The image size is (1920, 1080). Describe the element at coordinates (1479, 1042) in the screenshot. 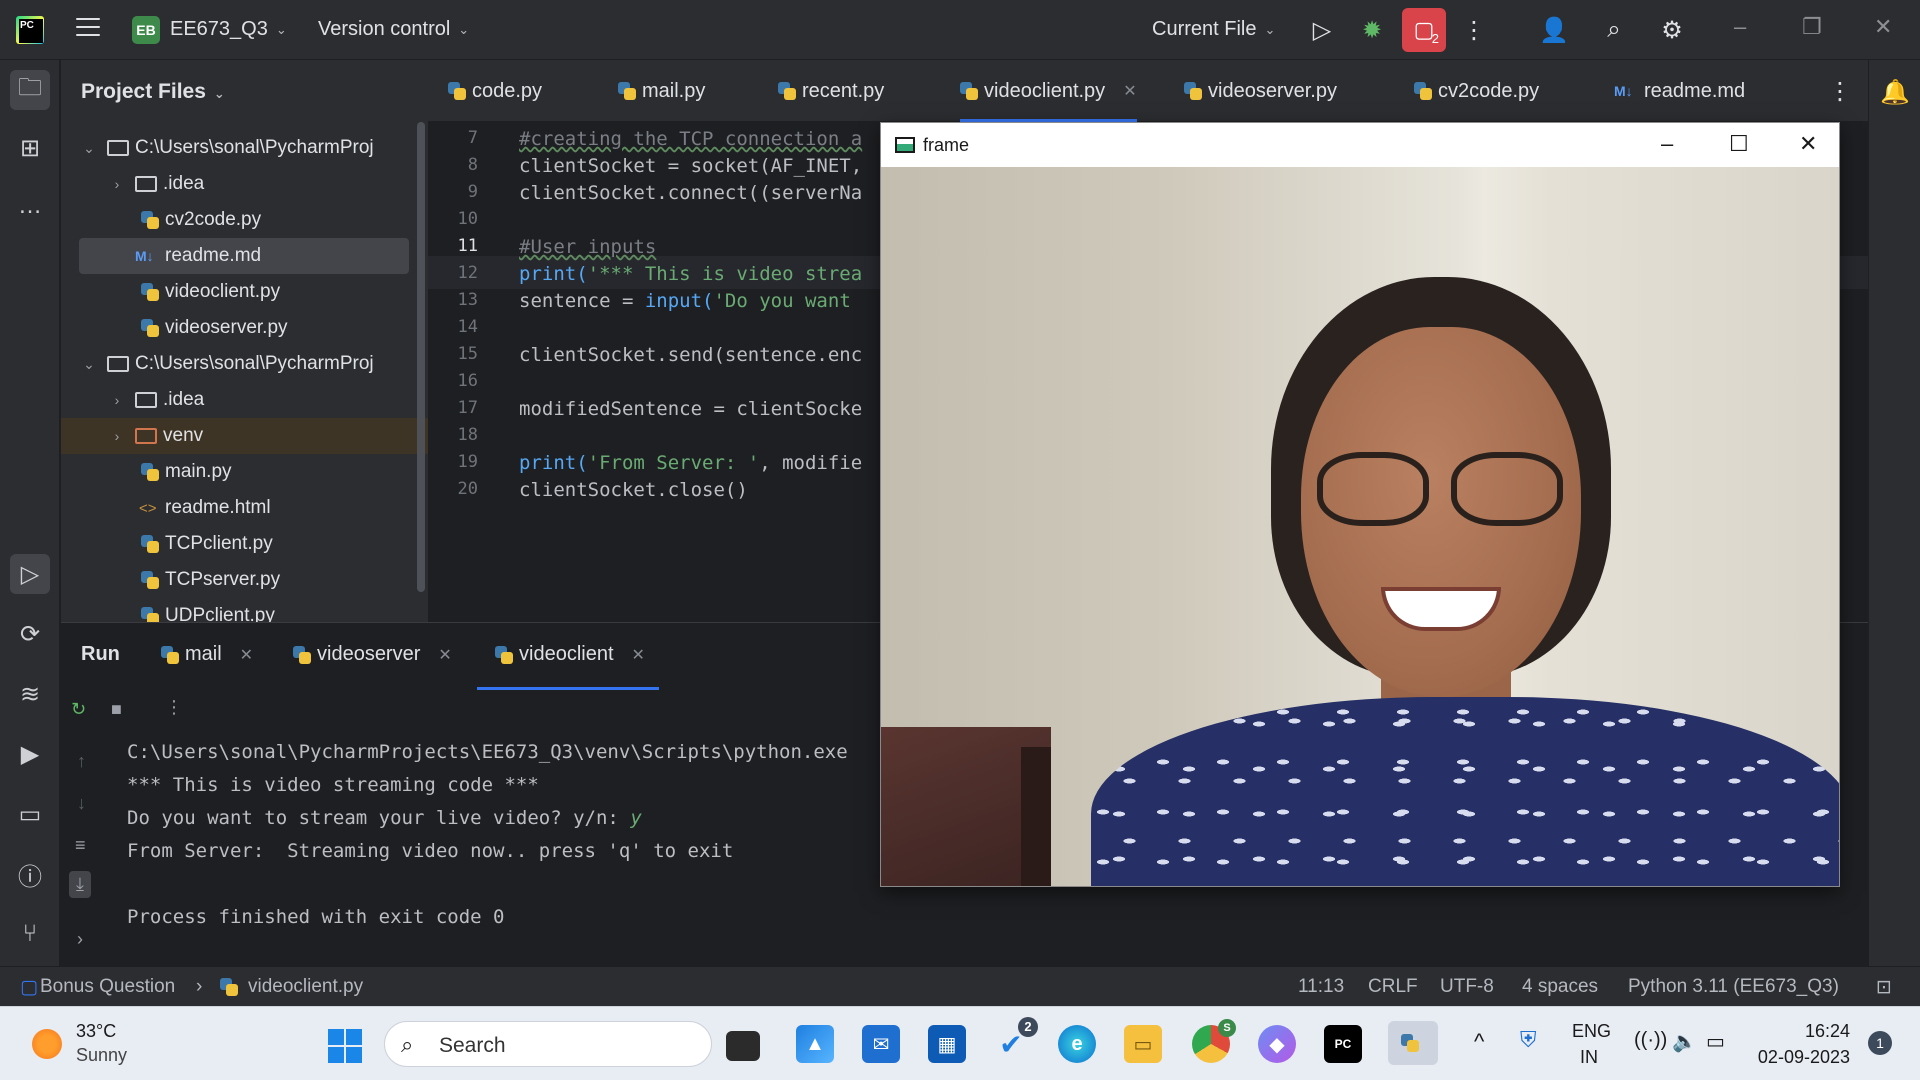

I see `show-hidden-icons-icon: ^` at that location.